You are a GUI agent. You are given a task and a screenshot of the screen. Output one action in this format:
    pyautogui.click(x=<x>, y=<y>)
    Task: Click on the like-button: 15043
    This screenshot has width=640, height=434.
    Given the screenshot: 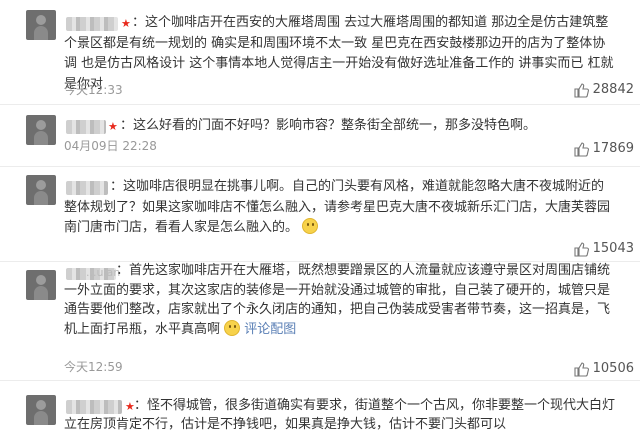 What is the action you would take?
    pyautogui.click(x=603, y=249)
    